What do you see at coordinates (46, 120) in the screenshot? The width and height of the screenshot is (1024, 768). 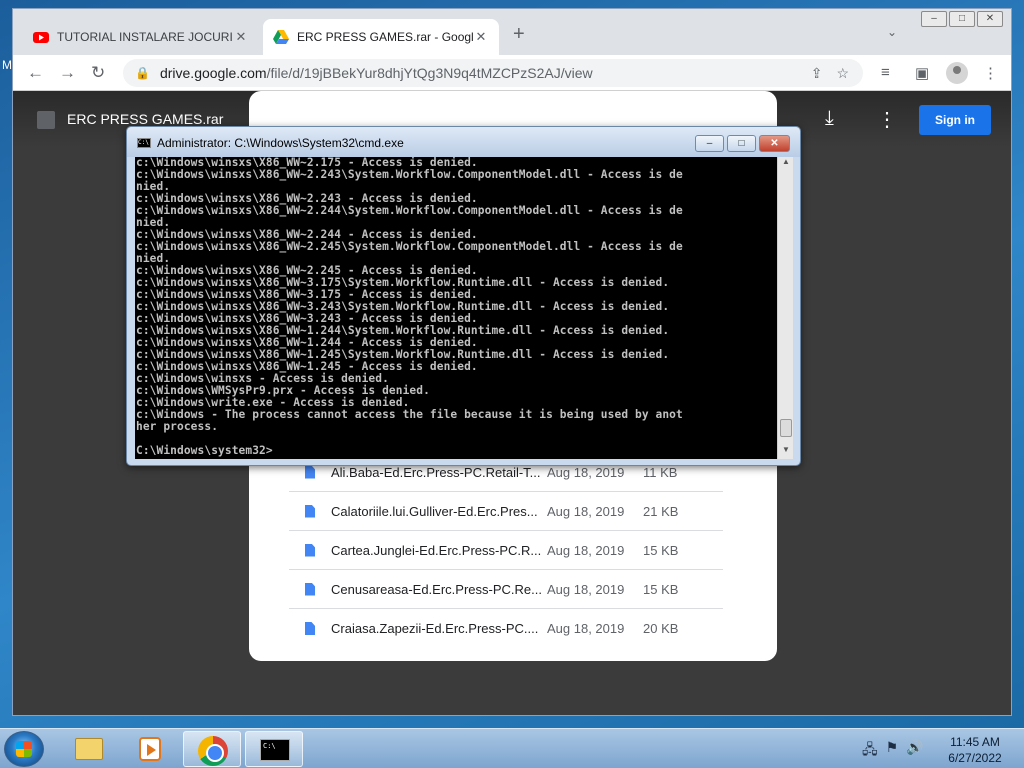 I see `archive-file-icon` at bounding box center [46, 120].